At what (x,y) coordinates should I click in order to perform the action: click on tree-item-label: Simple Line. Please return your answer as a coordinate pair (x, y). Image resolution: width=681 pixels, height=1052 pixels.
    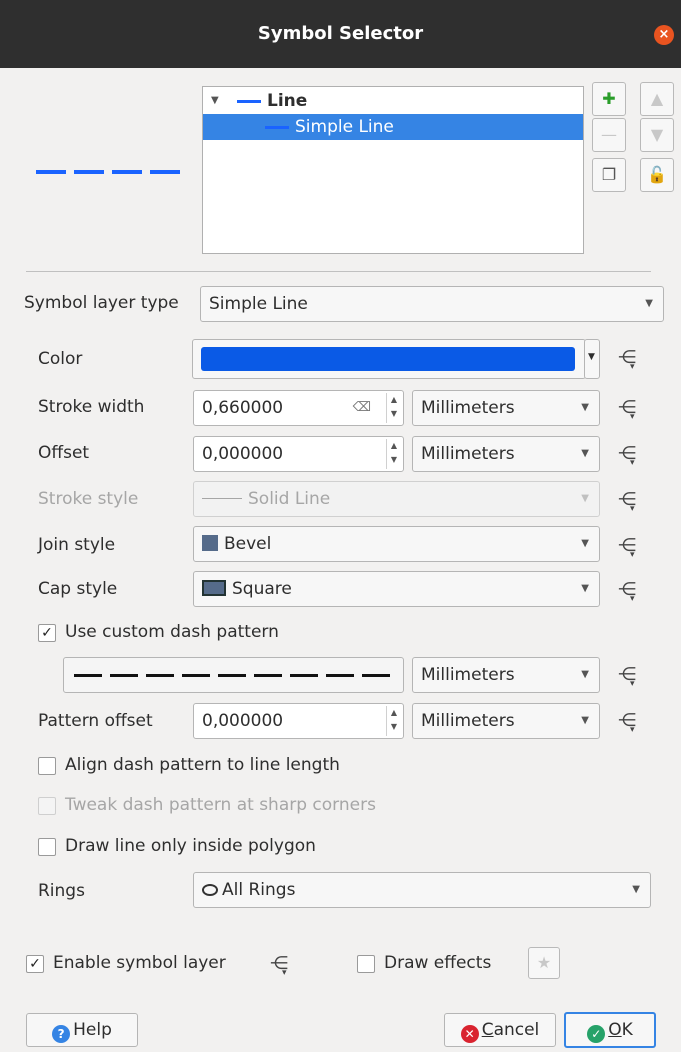
    Looking at the image, I should click on (344, 127).